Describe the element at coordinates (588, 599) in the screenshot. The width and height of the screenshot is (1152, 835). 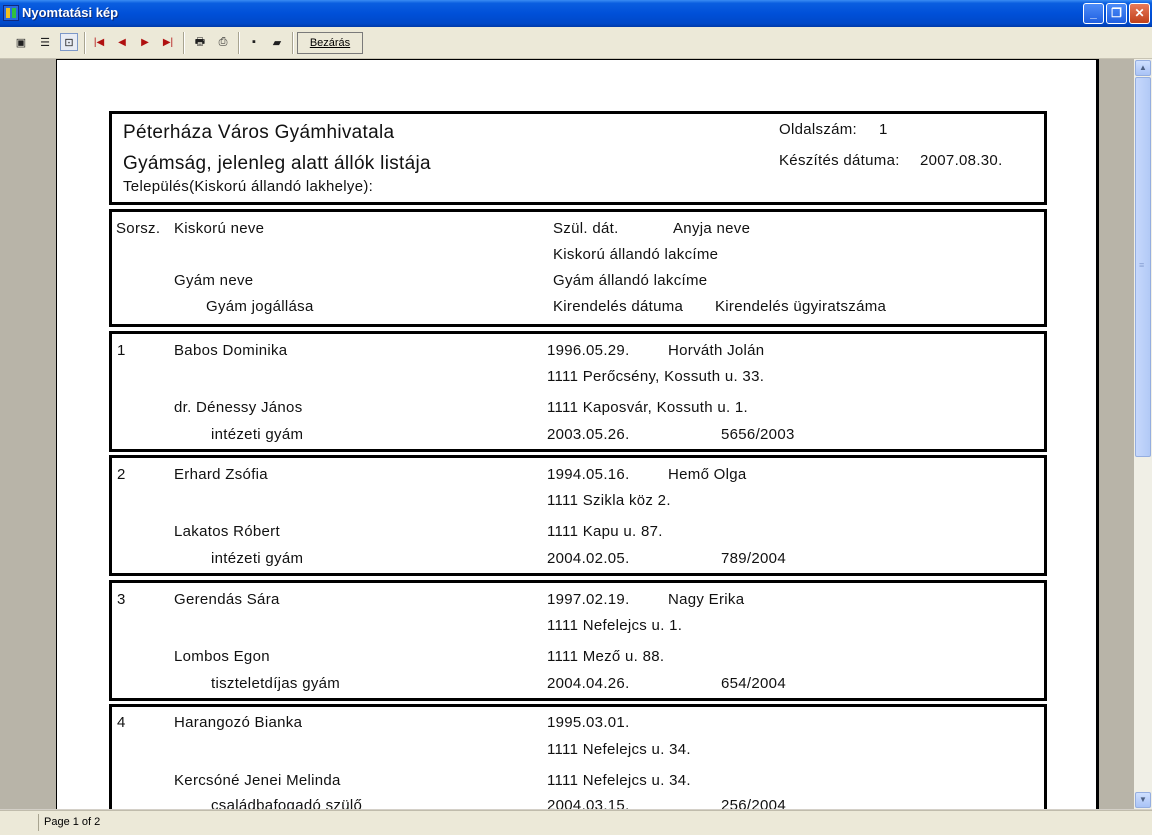
I see `birth-date: 1997.02.19.` at that location.